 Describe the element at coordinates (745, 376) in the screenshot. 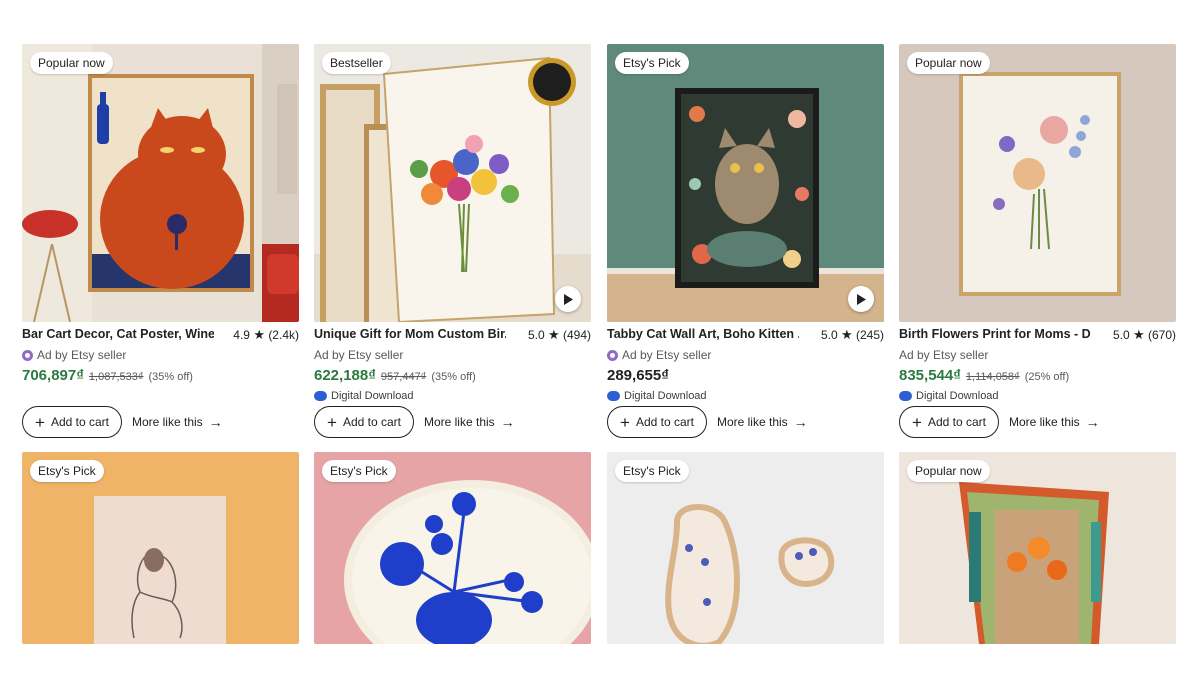

I see `price-row: 289,655₫` at that location.